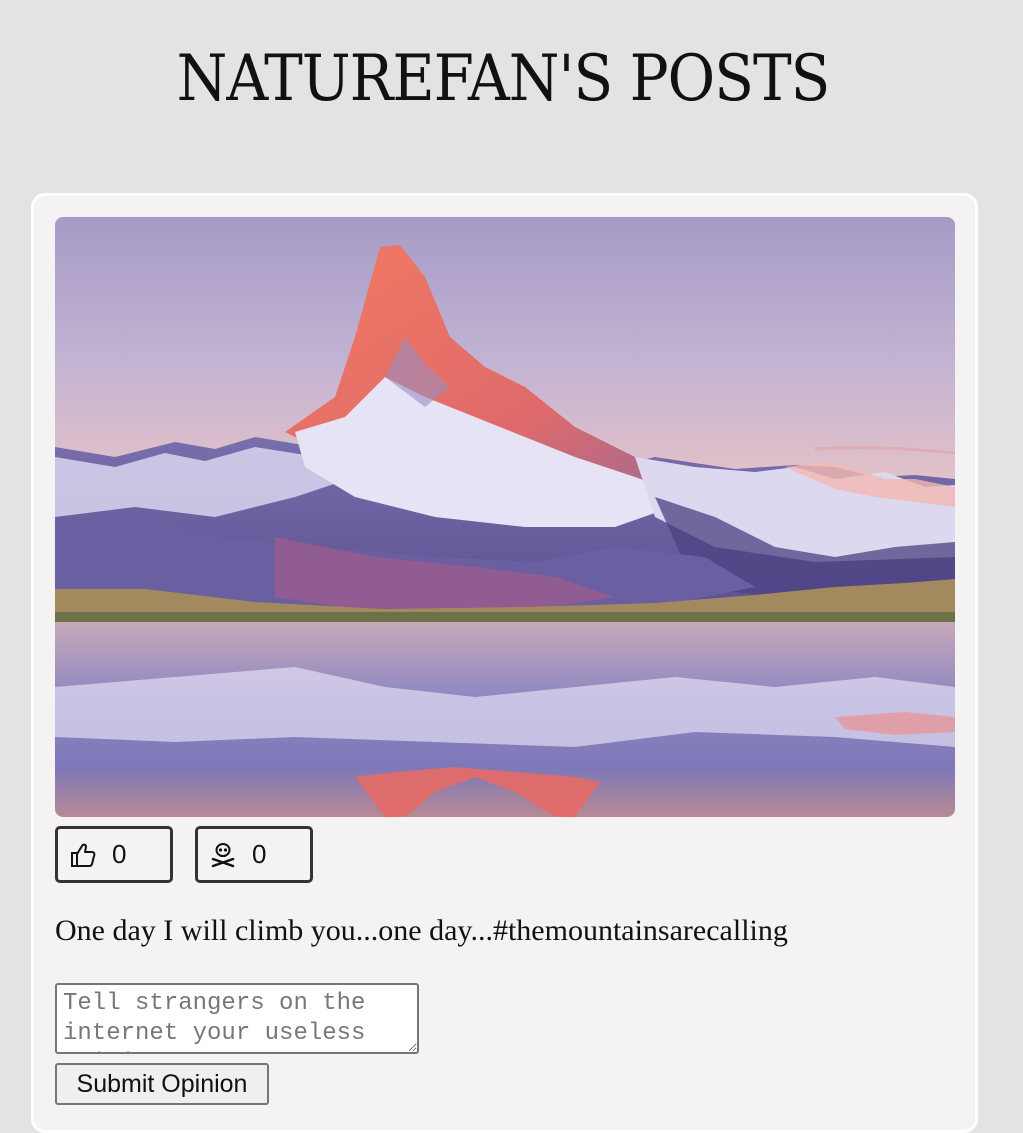  I want to click on like-button: 0, so click(114, 854).